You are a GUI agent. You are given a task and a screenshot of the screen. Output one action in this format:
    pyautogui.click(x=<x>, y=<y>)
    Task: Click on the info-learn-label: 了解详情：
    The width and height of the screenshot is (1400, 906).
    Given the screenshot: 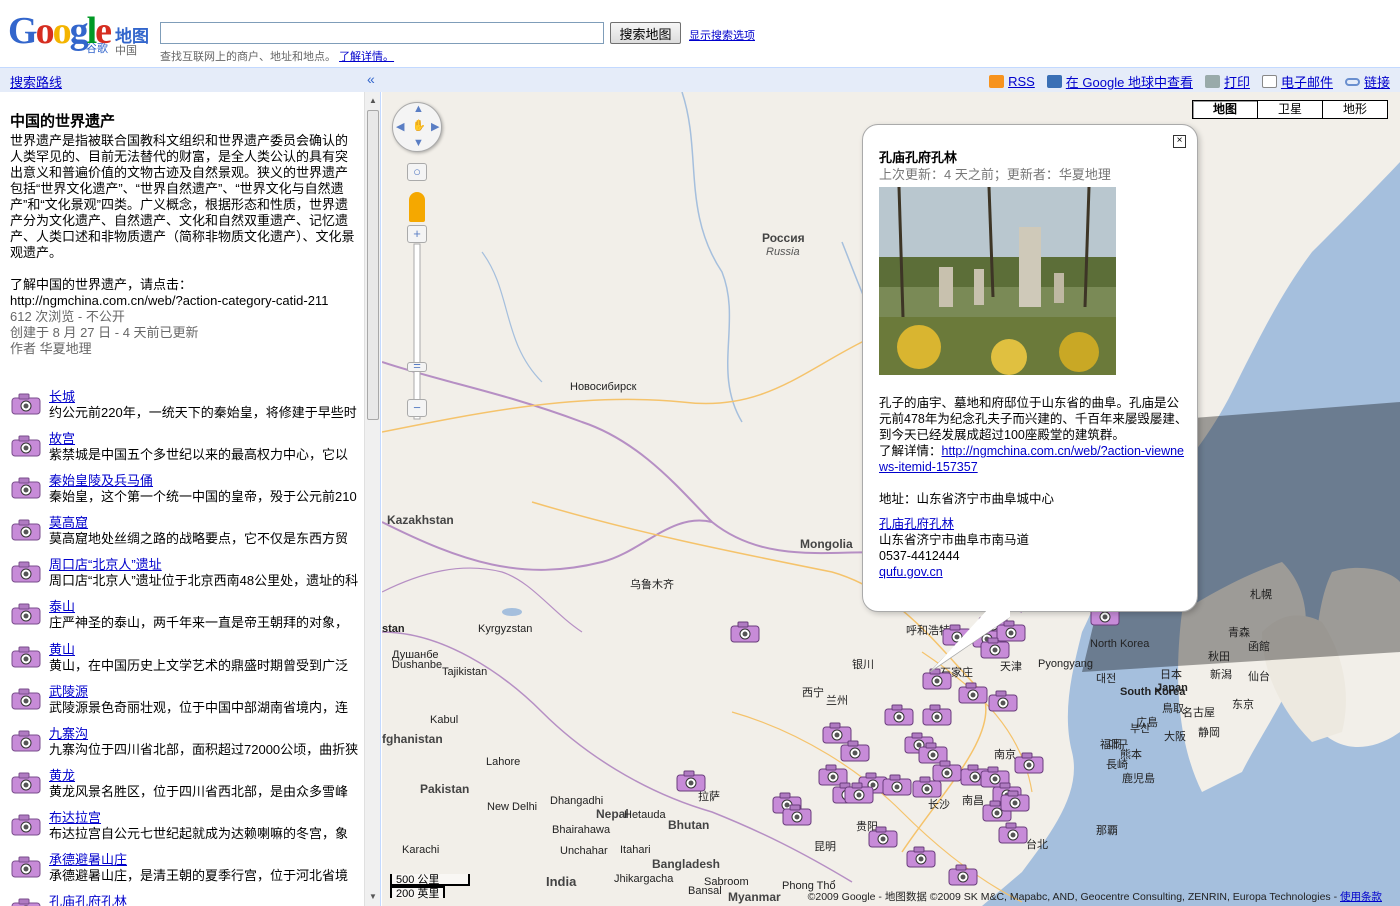 What is the action you would take?
    pyautogui.click(x=910, y=451)
    